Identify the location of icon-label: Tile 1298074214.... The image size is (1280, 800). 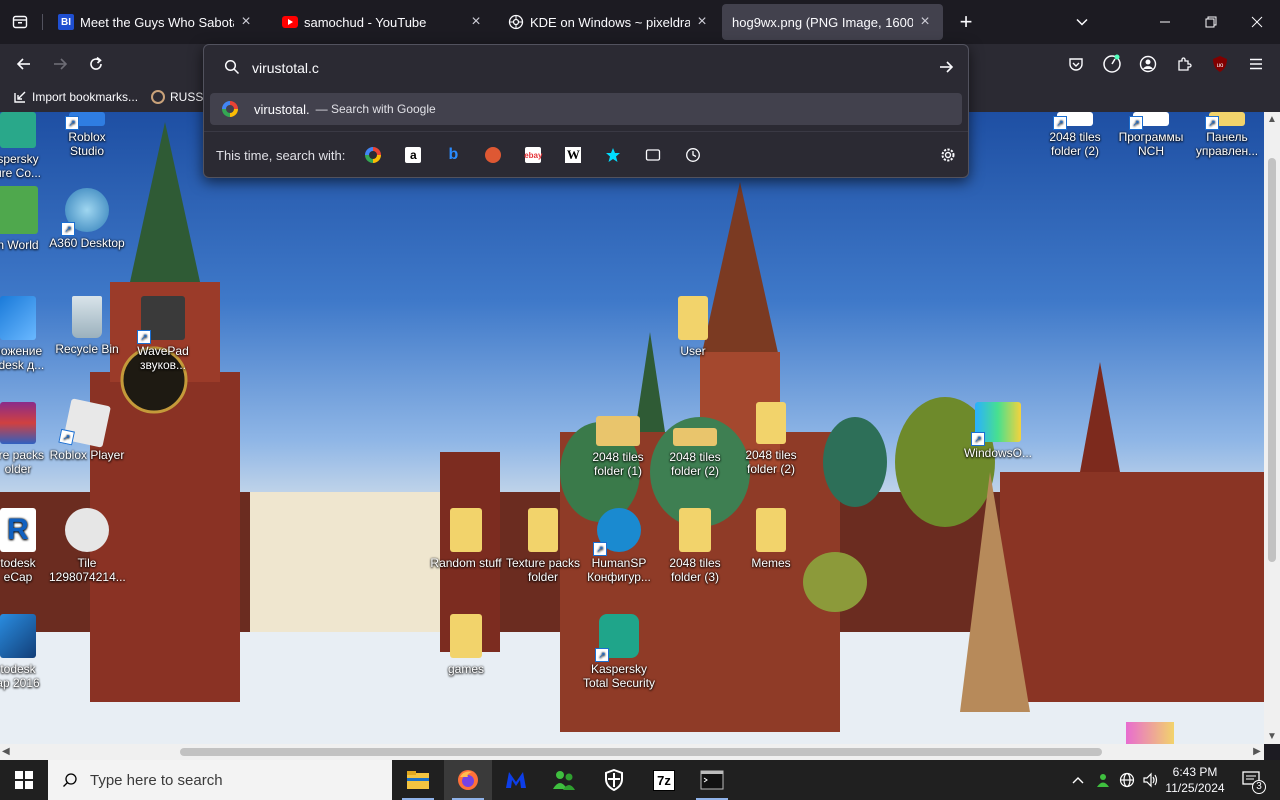
(87, 570).